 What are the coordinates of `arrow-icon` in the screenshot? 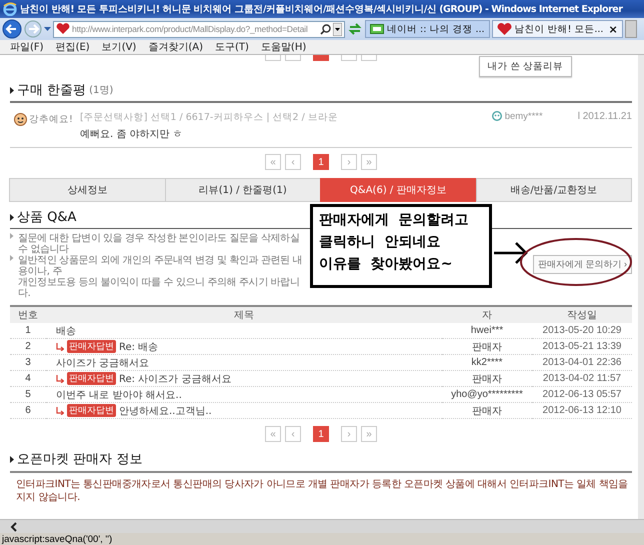 It's located at (511, 253).